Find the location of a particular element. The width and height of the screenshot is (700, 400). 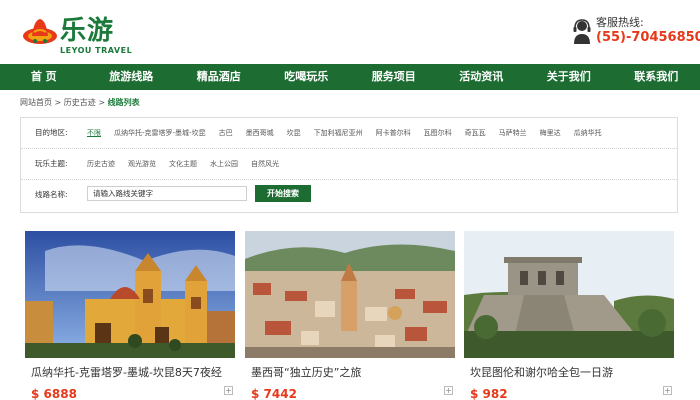

nav-item-services: 服务项目 is located at coordinates (394, 77).